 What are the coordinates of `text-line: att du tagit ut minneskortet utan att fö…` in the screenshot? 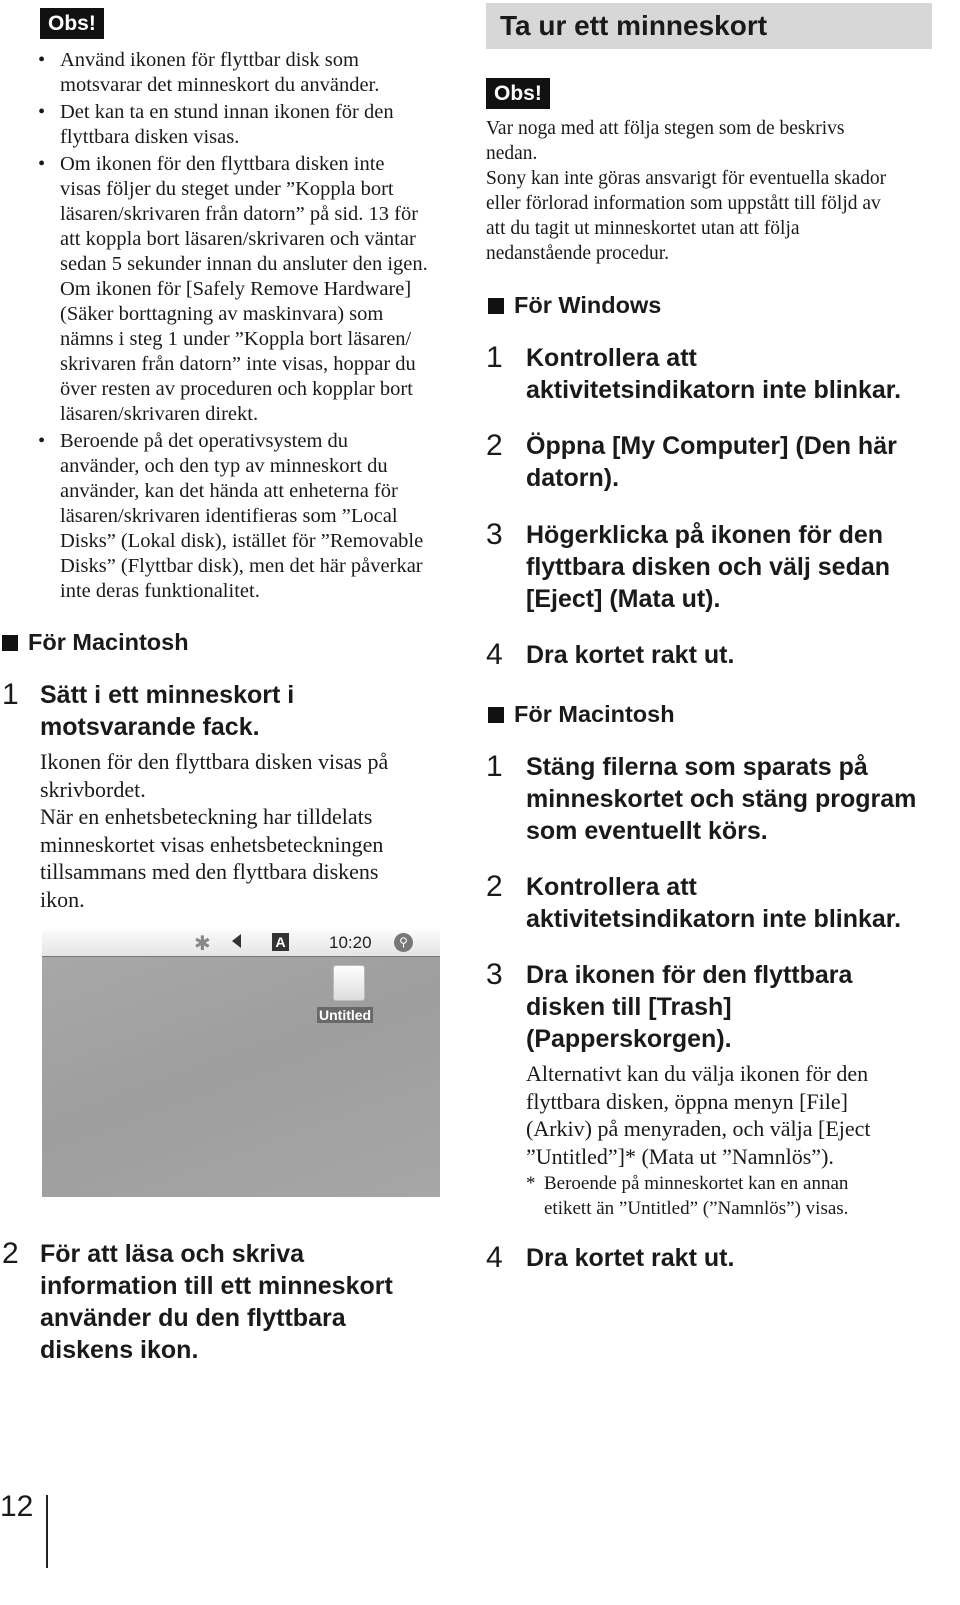 It's located at (643, 228).